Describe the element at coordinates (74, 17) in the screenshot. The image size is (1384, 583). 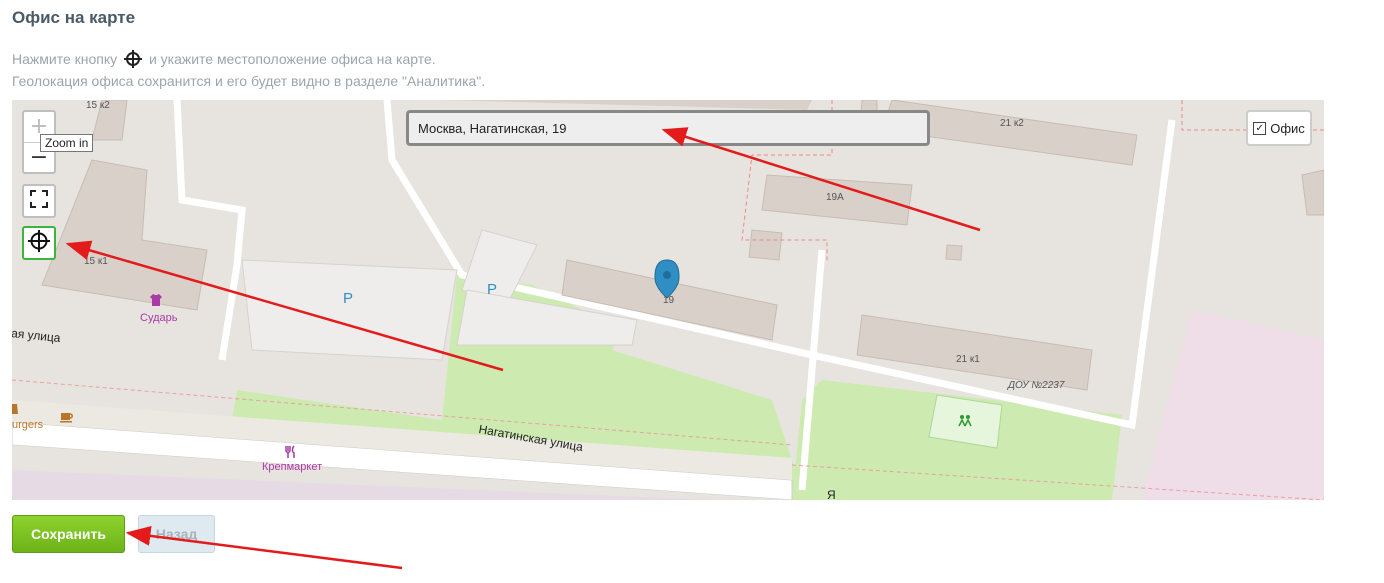
I see `page-title: Офис на карте` at that location.